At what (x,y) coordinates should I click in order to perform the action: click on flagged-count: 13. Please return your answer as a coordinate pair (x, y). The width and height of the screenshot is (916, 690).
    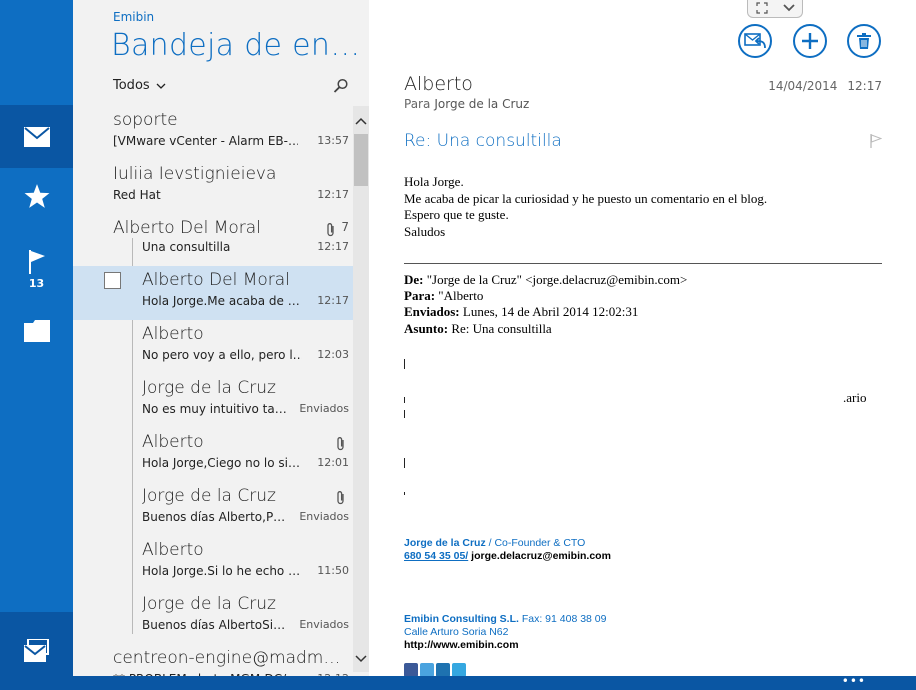
    Looking at the image, I should click on (36, 283).